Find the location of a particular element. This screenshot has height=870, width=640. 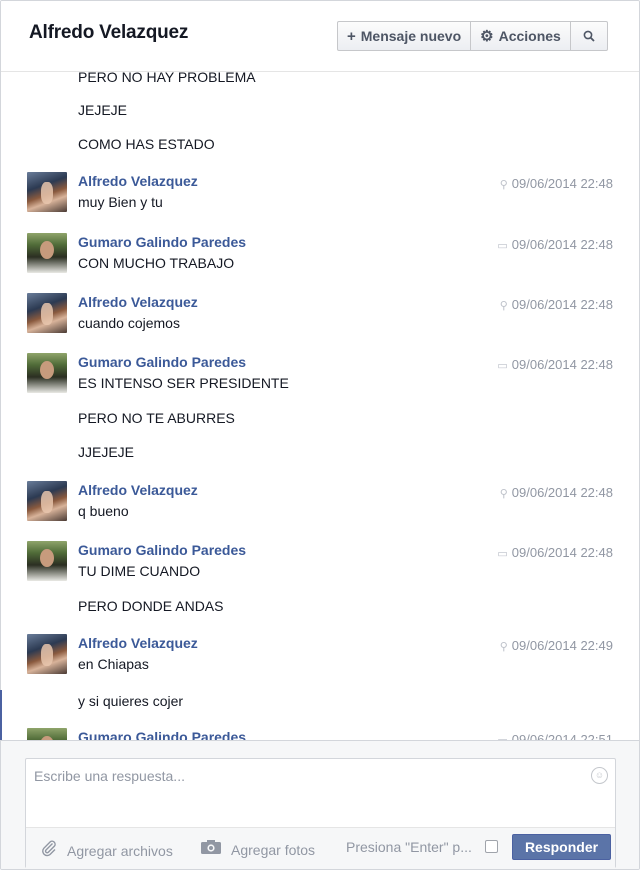

header-button-group: + Mensaje nuevo ⚙ Acciones is located at coordinates (472, 36).